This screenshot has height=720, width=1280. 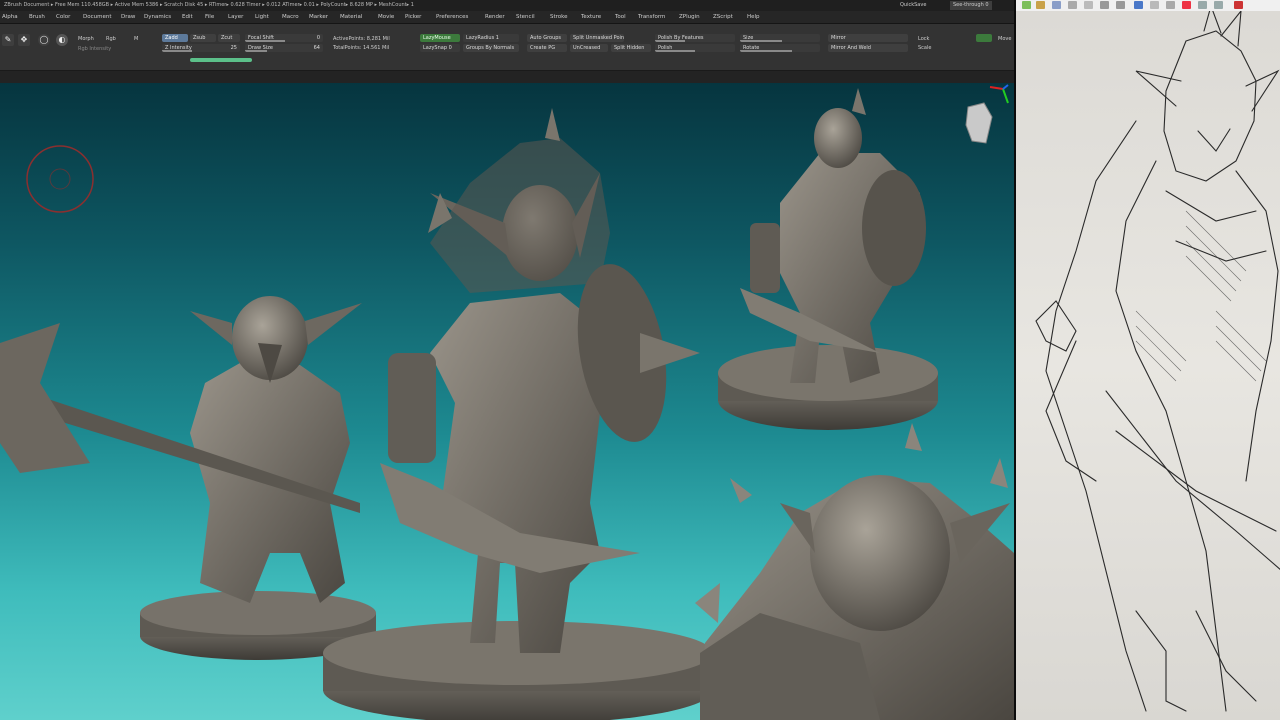 What do you see at coordinates (631, 48) in the screenshot?
I see `split-hidden-button: Split Hidden` at bounding box center [631, 48].